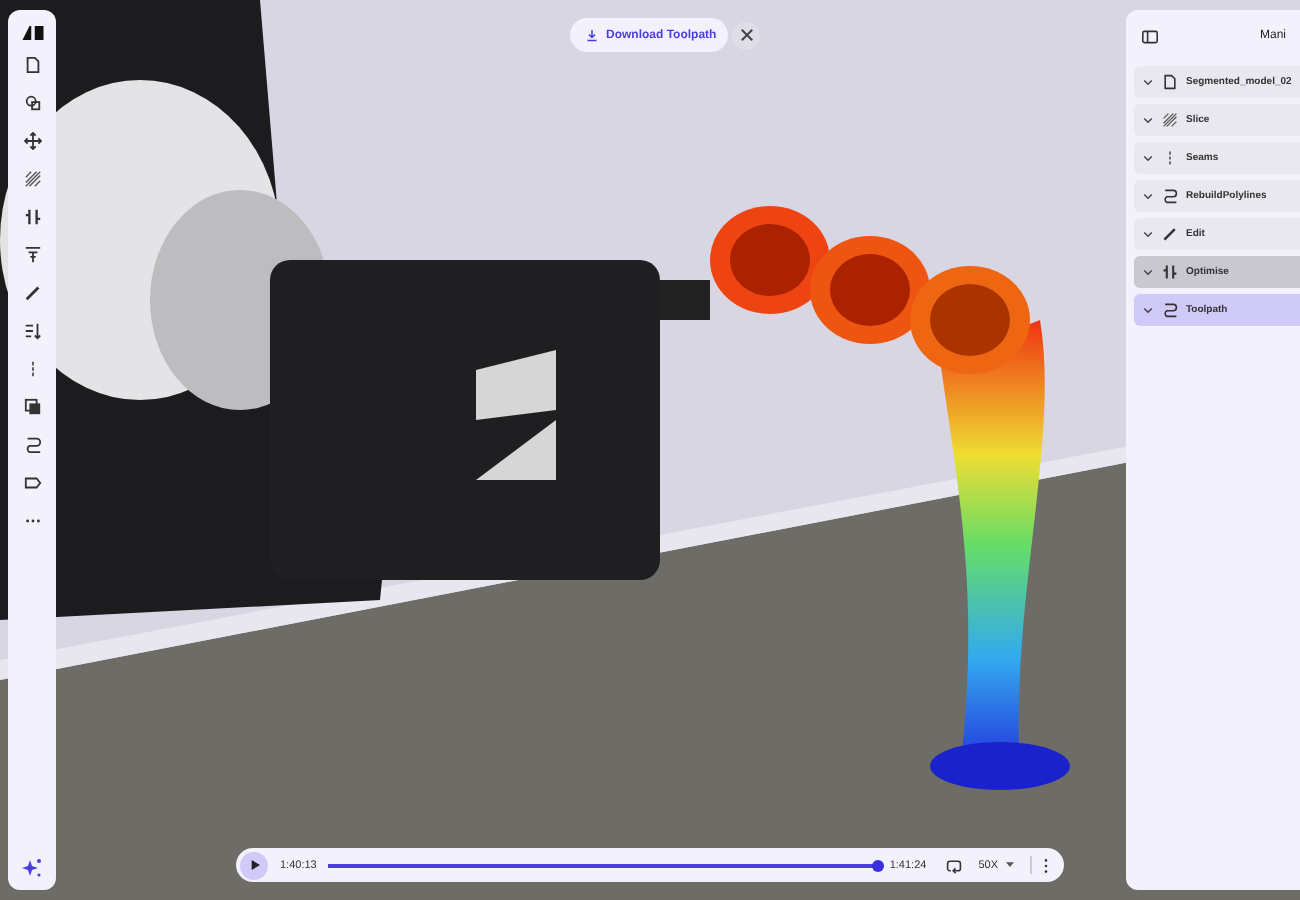  What do you see at coordinates (32, 483) in the screenshot?
I see `tag-icon` at bounding box center [32, 483].